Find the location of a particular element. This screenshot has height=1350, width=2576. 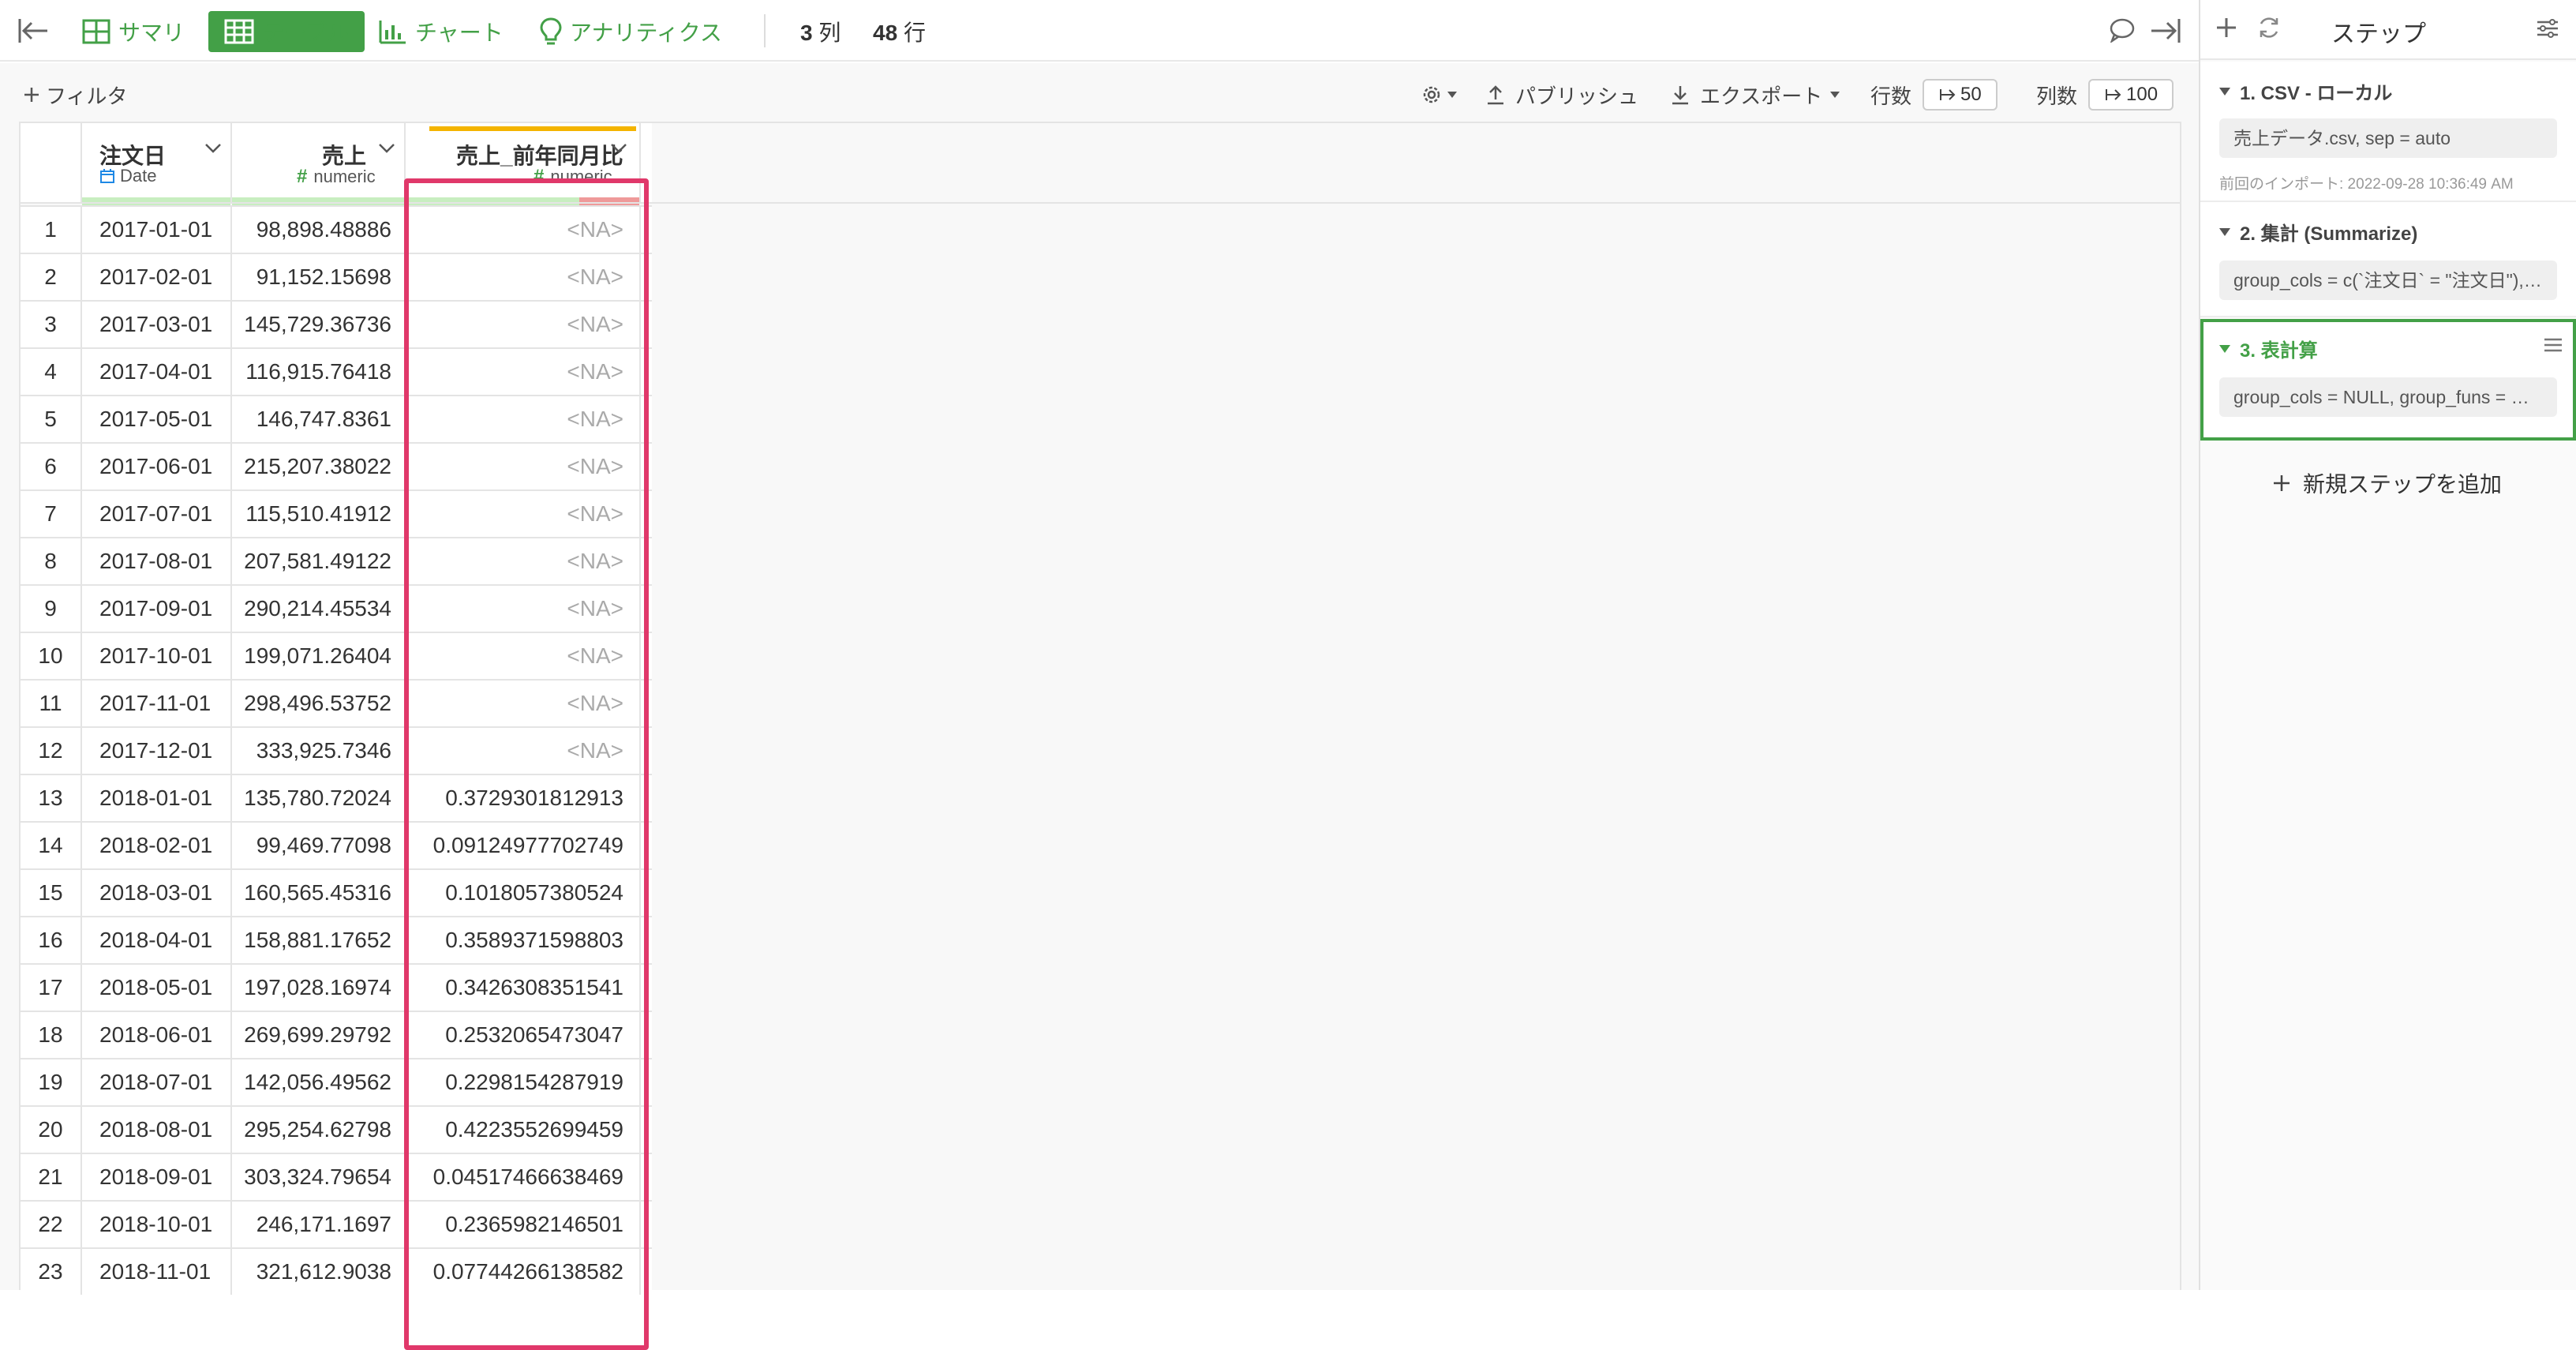

sales-yoy-cell: 0.07744266138582 is located at coordinates (523, 1272).